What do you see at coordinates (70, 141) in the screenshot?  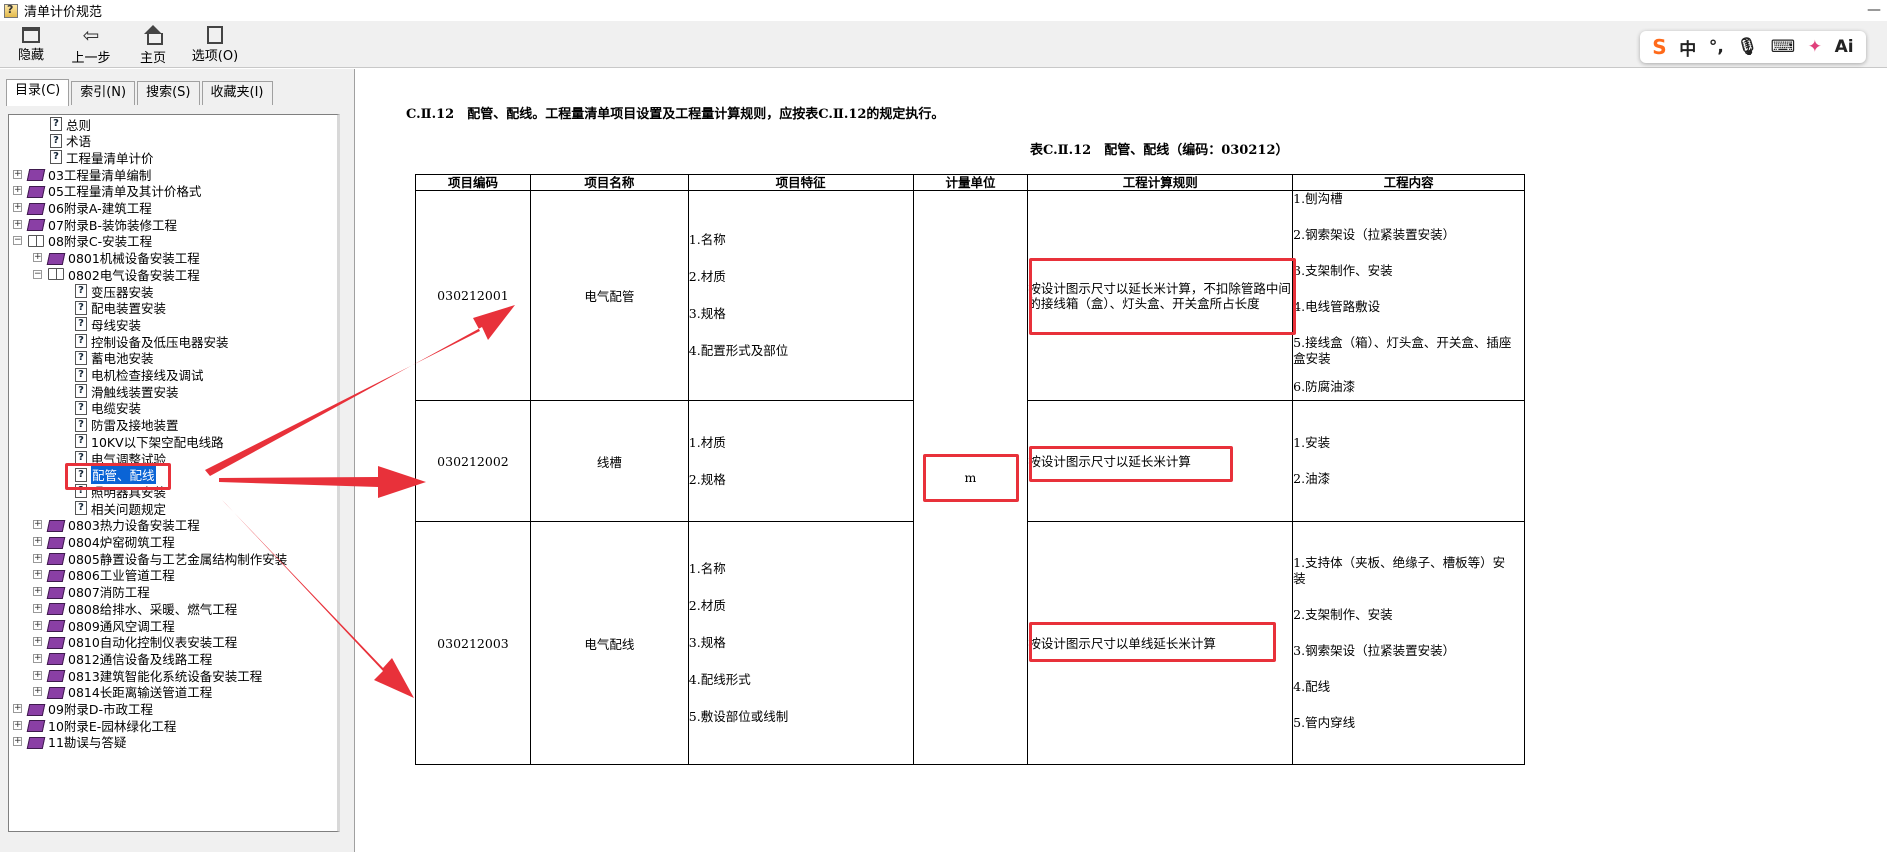 I see `tree-item: ? 术语` at bounding box center [70, 141].